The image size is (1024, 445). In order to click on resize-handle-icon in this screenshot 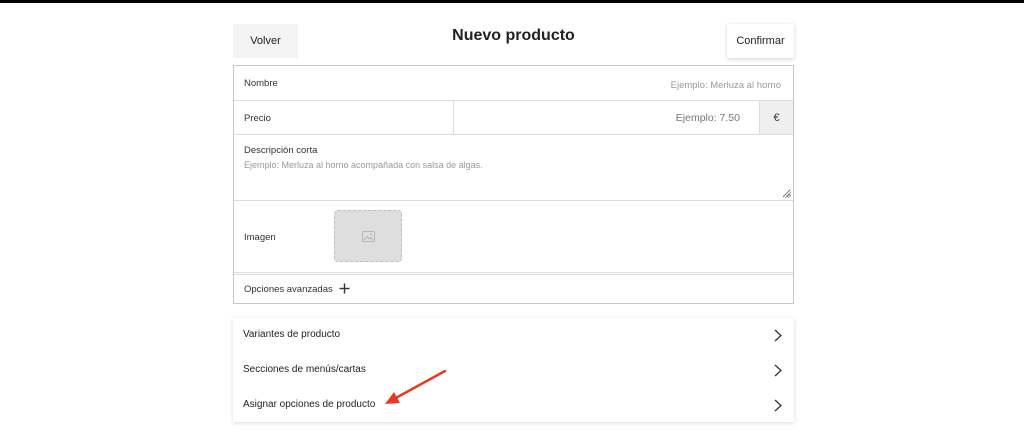, I will do `click(787, 194)`.